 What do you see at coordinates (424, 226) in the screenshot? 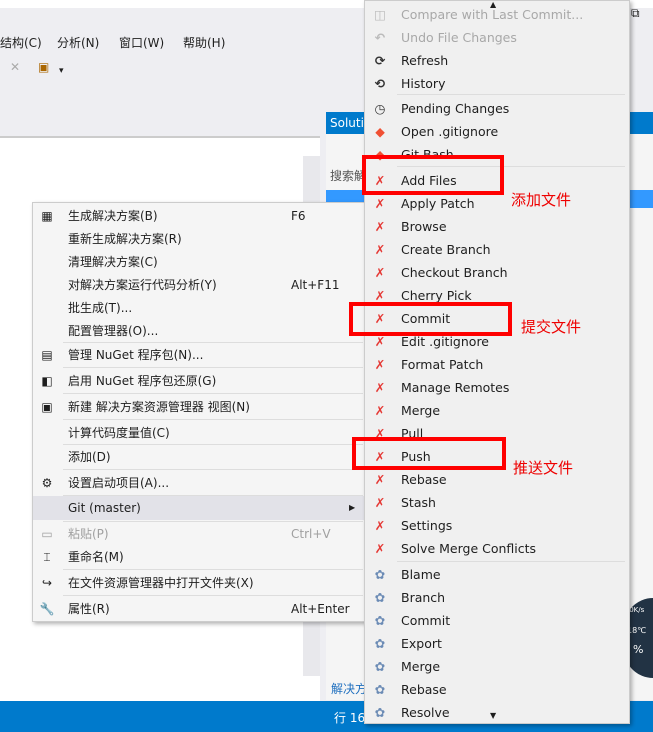
I see `item-label: Browse` at bounding box center [424, 226].